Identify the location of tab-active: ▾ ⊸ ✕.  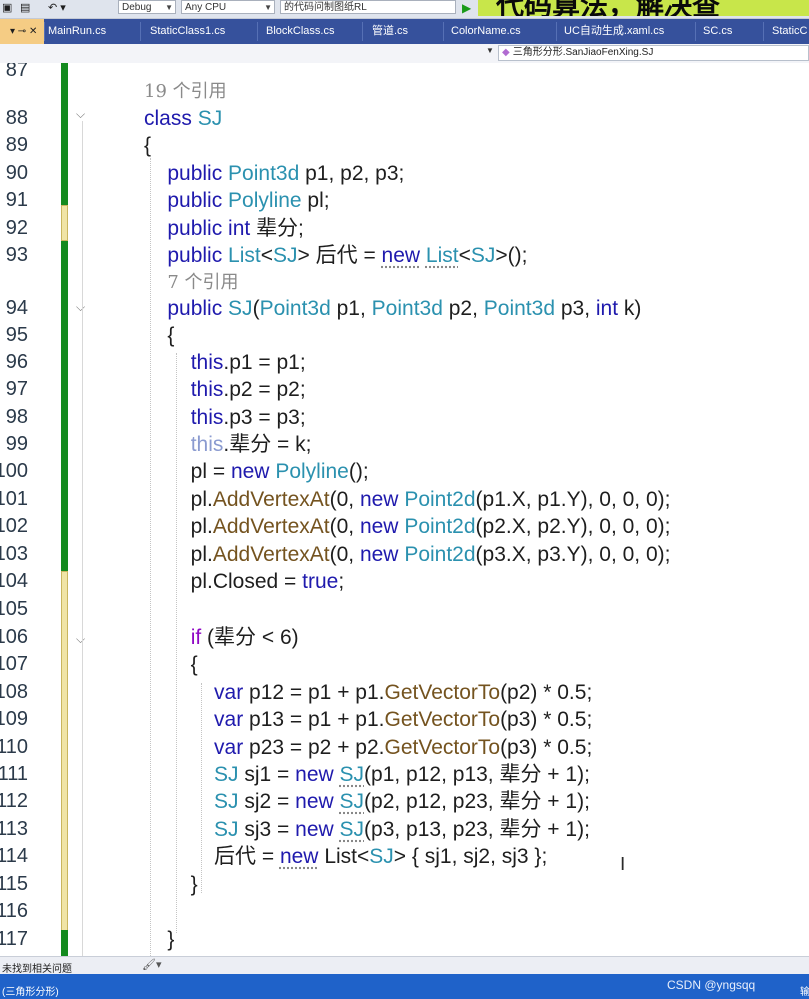
(22, 31).